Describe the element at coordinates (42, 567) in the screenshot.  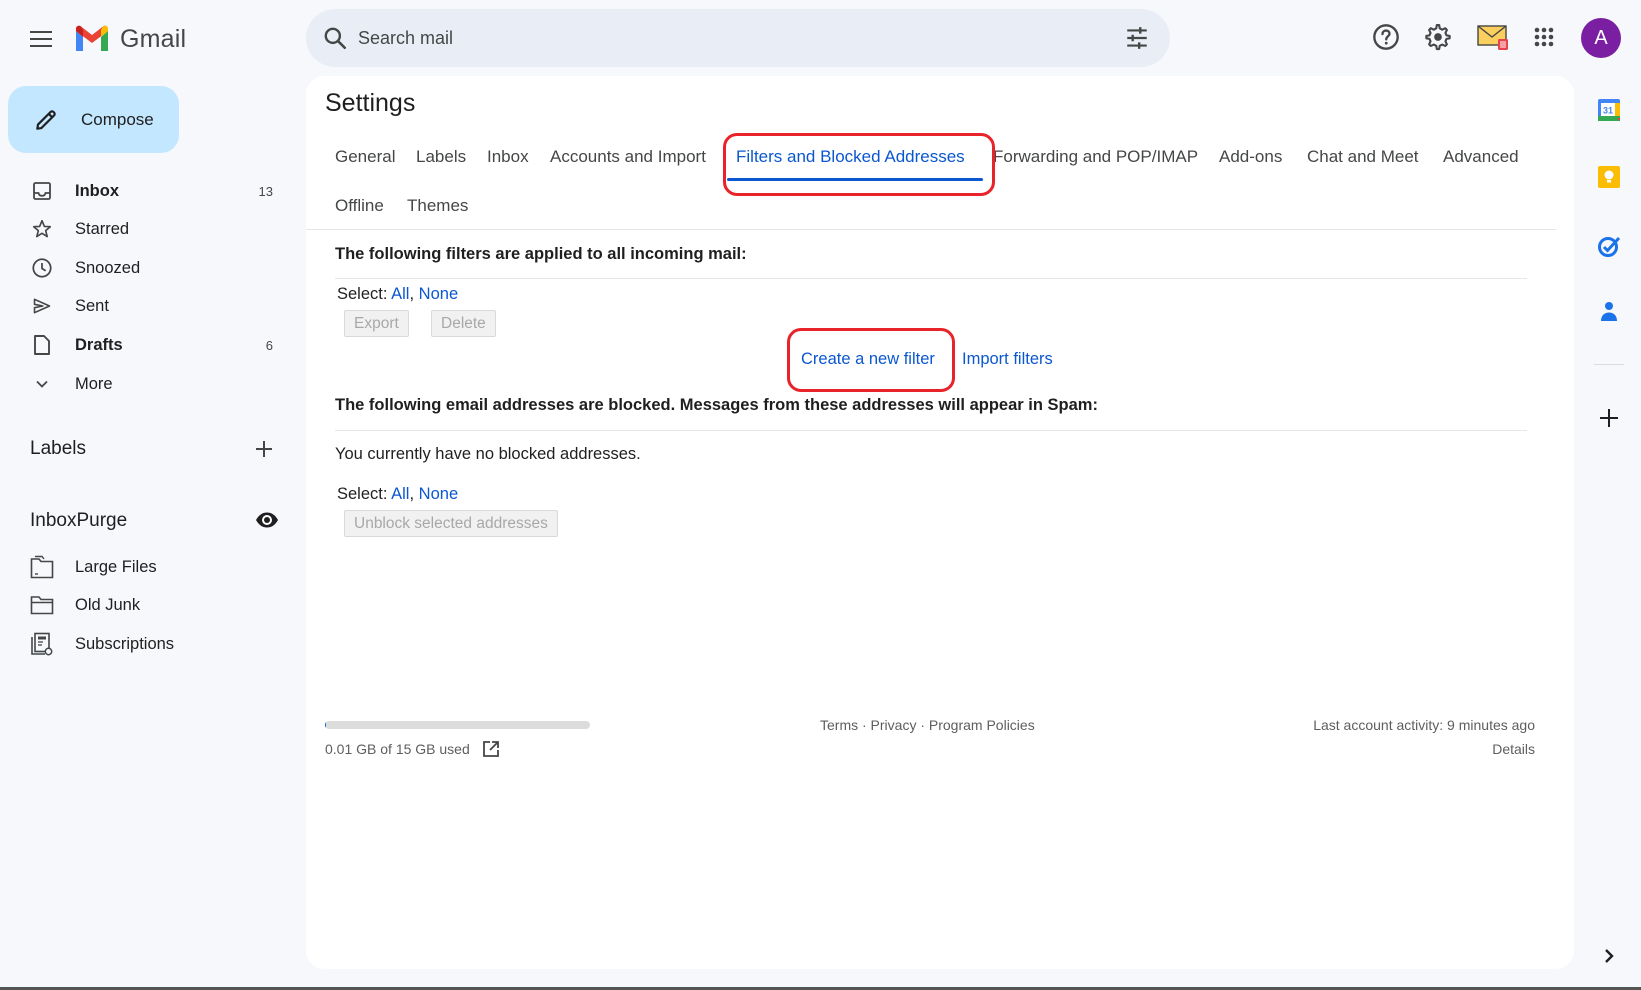
I see `large-files-folder-icon` at that location.